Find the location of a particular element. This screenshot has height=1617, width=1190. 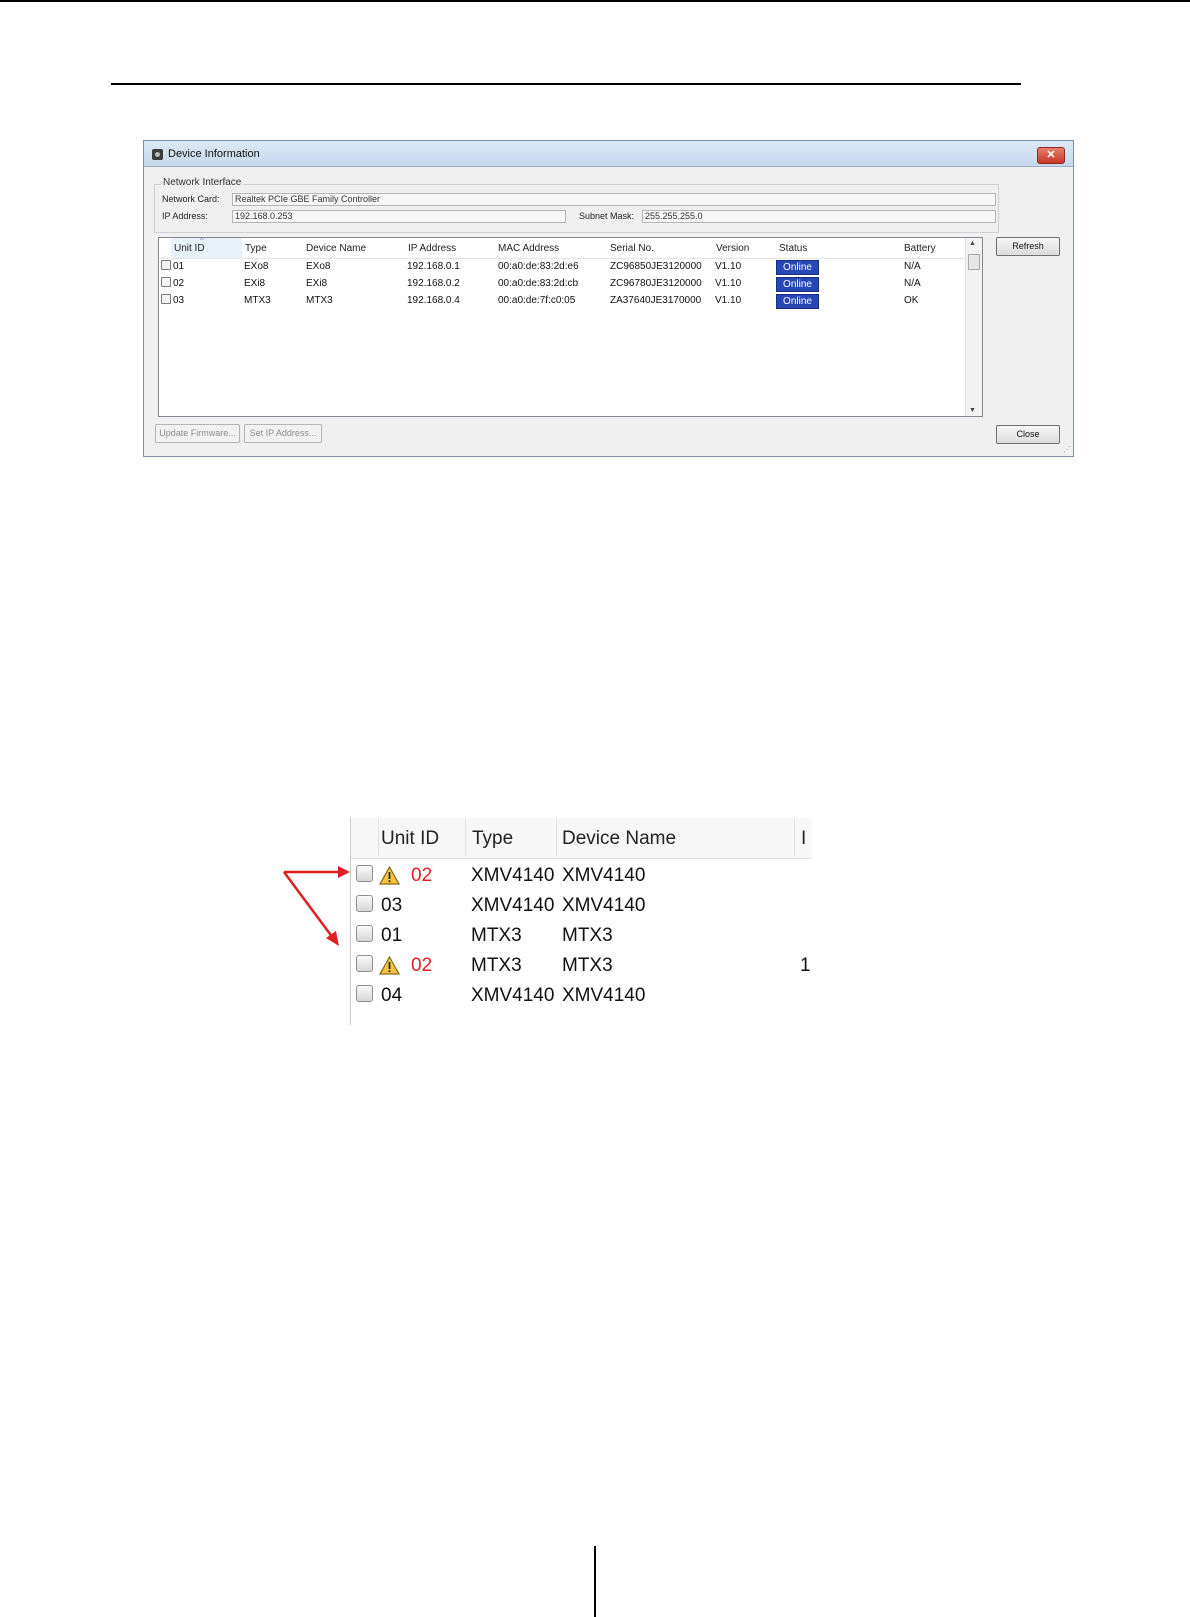

table-row: 04 XMV4140 XMV4140 is located at coordinates (581, 996).